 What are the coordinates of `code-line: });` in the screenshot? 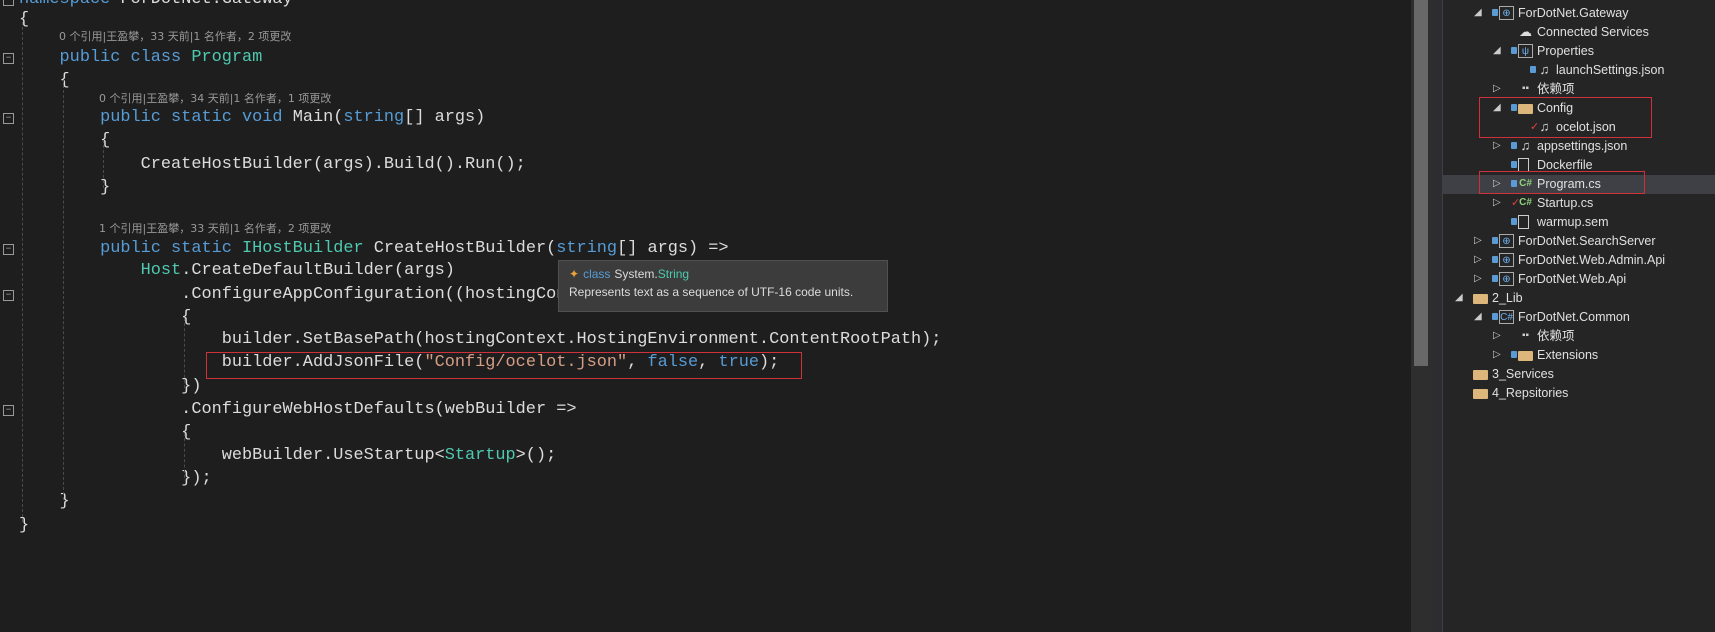 It's located at (115, 479).